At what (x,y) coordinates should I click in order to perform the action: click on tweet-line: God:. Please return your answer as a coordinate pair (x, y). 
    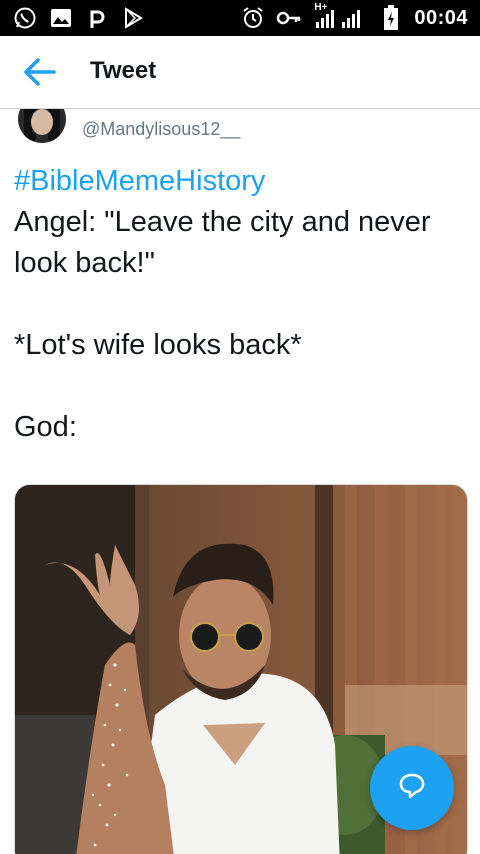
    Looking at the image, I should click on (45, 427).